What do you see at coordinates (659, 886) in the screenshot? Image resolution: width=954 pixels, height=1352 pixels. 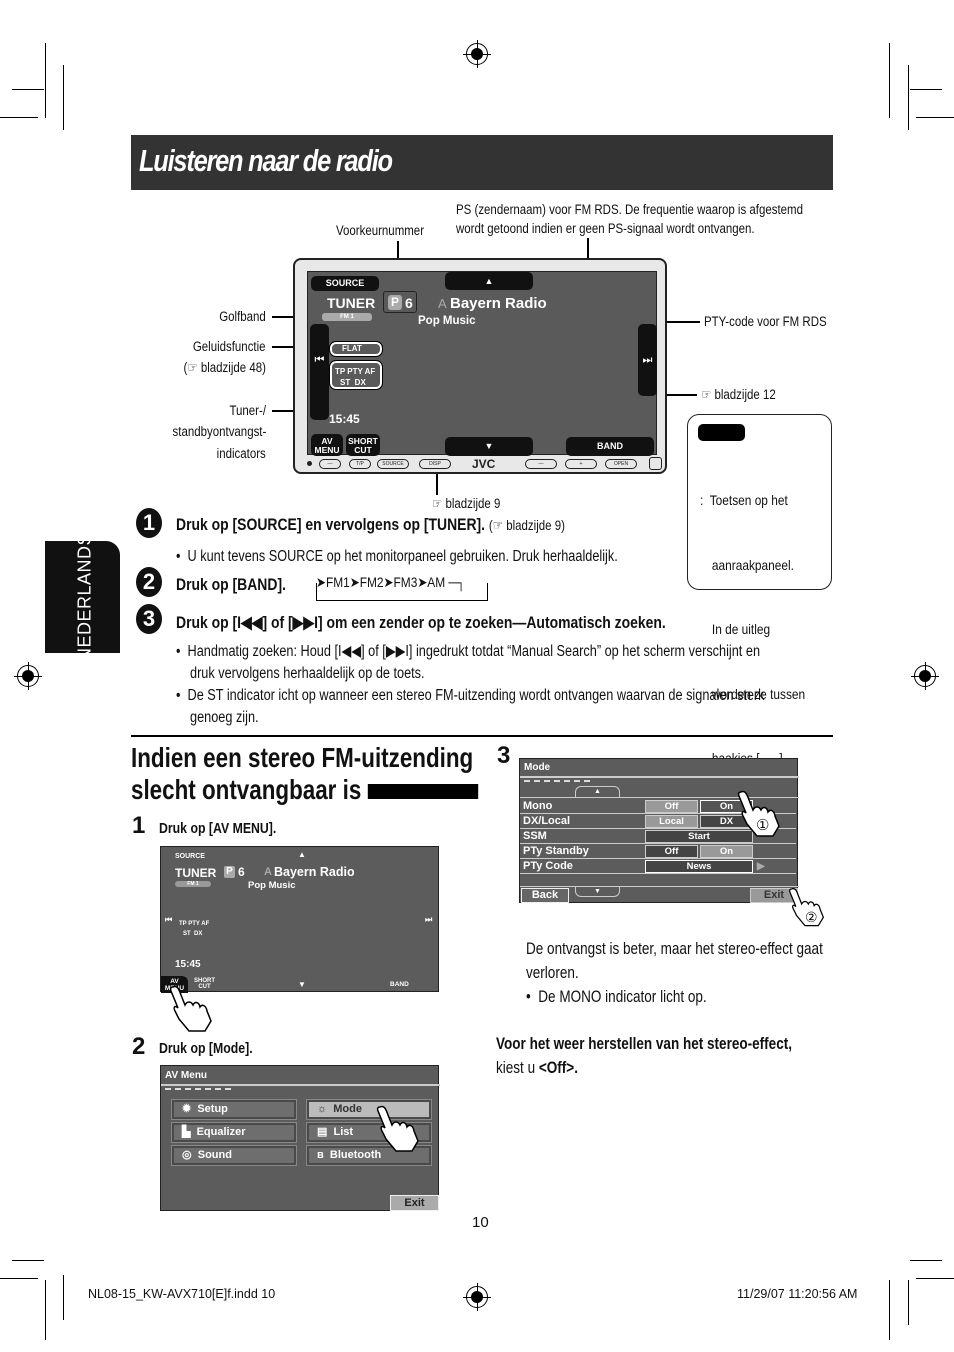 I see `list-divider` at bounding box center [659, 886].